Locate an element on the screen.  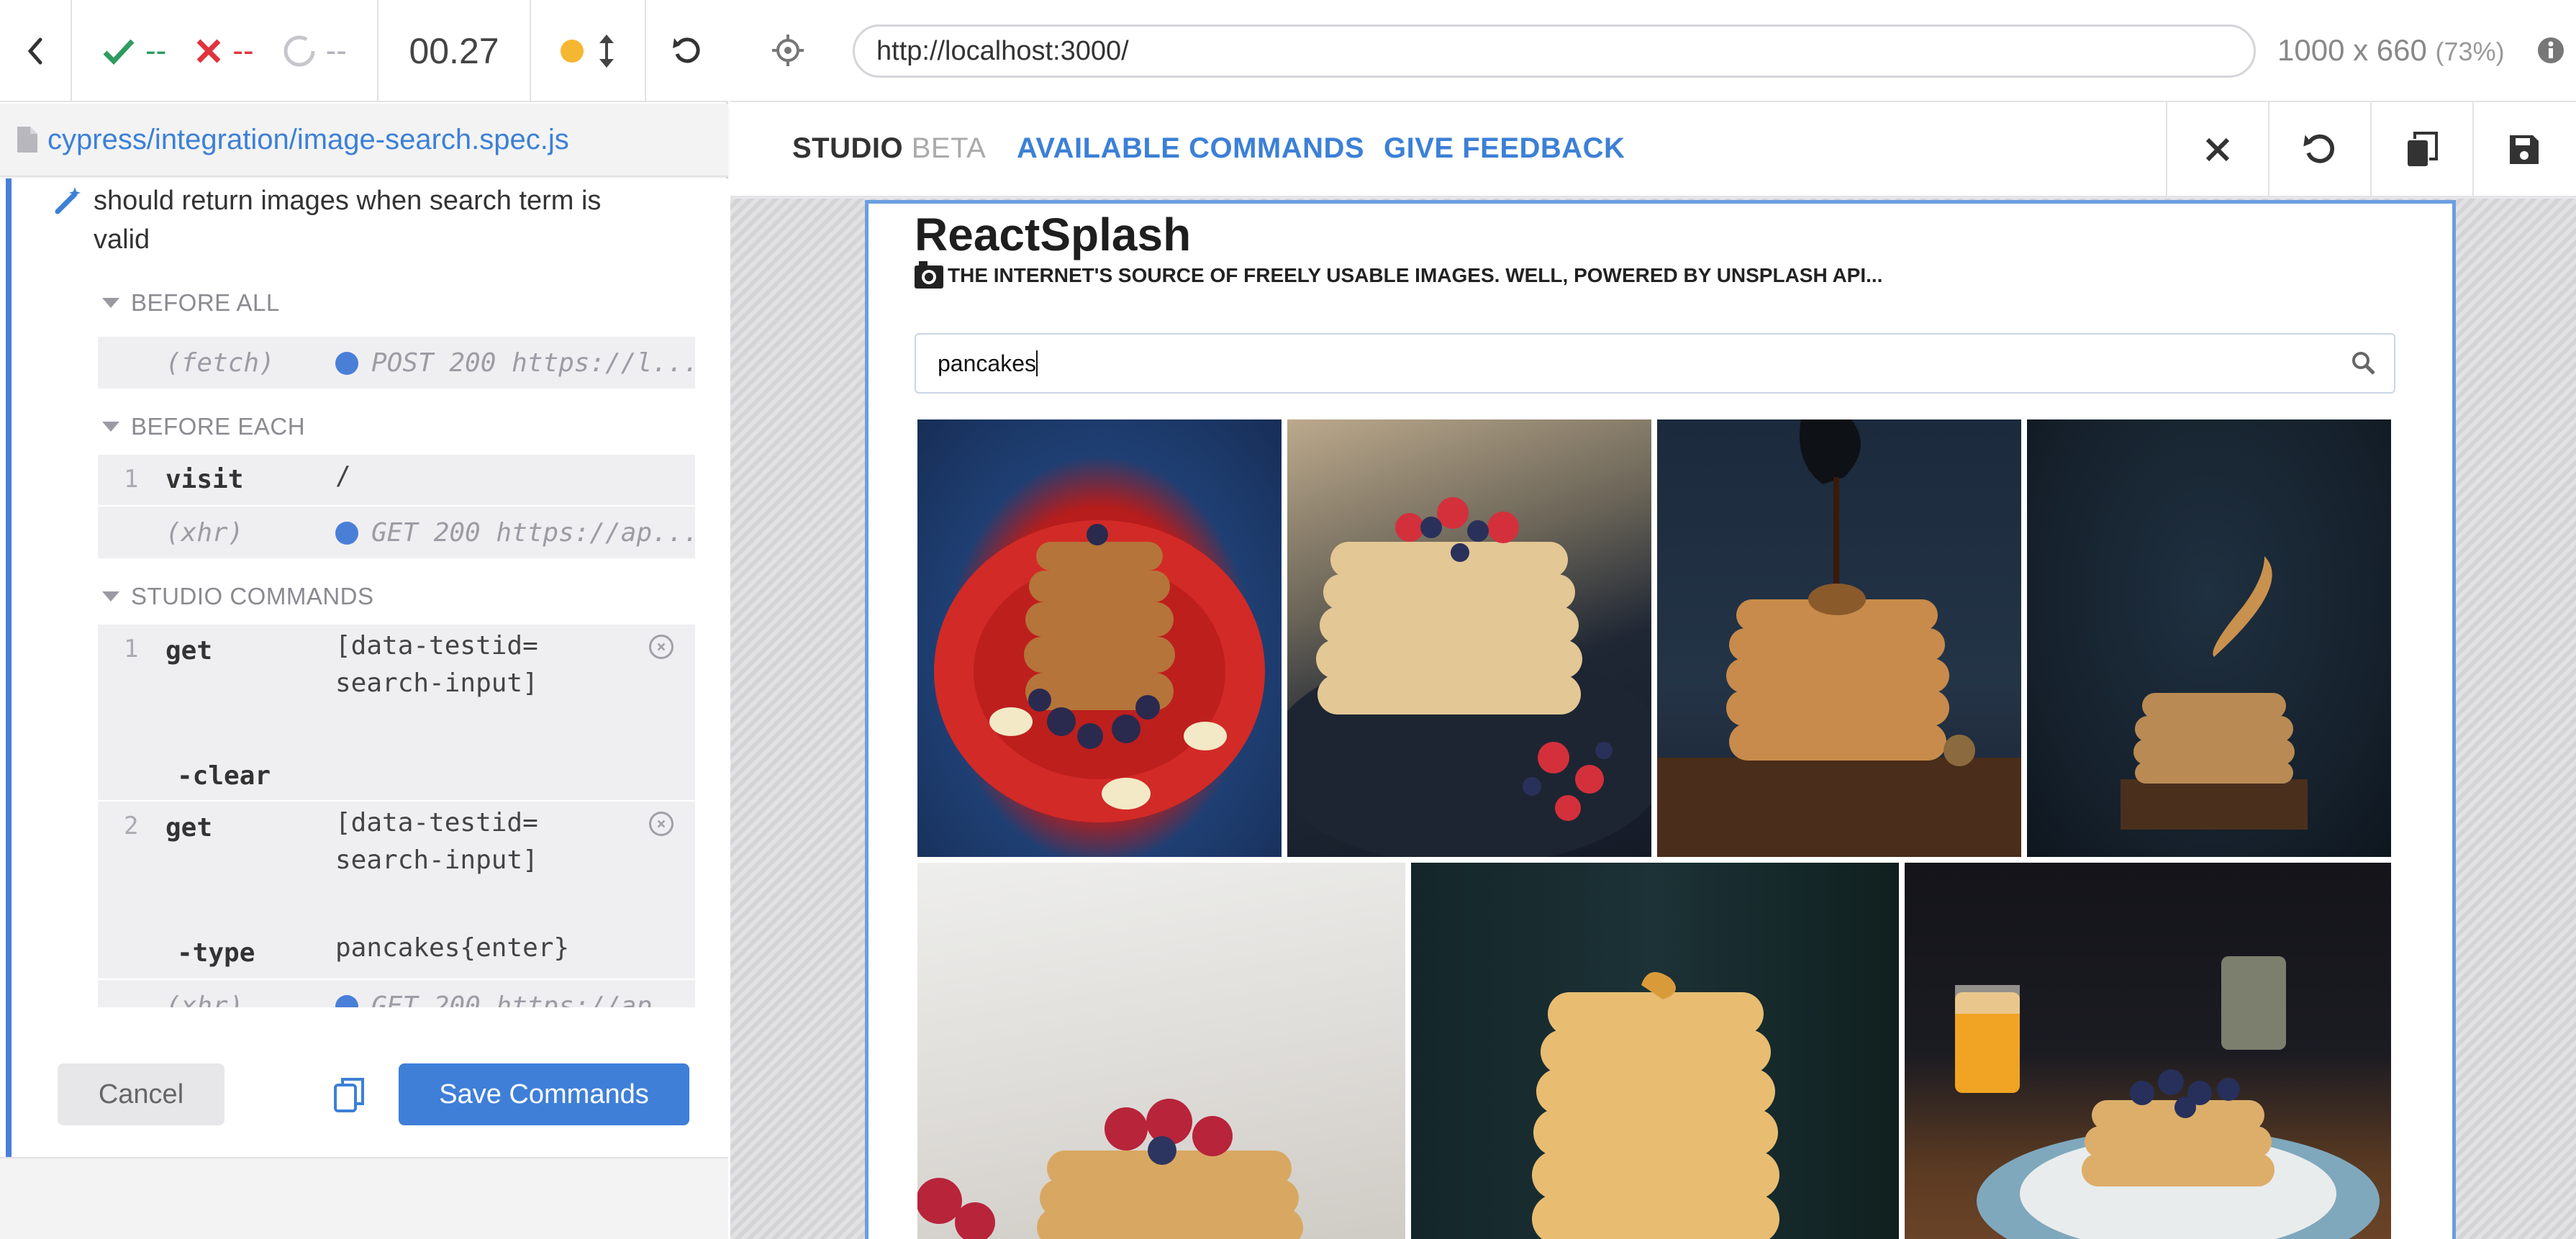
spec-file-bar: cypress/integration/image-search.spec.js is located at coordinates (364, 140).